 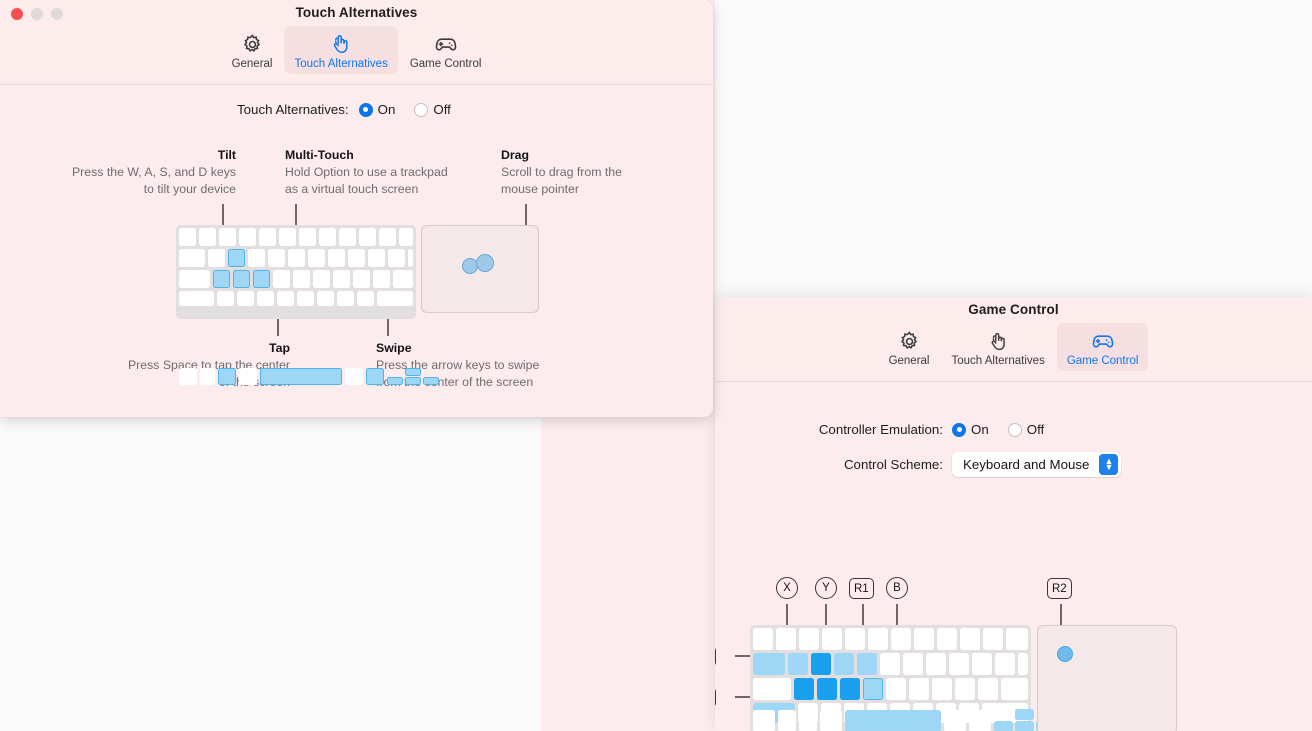 I want to click on key-arrow-left-highlight, so click(x=395, y=381).